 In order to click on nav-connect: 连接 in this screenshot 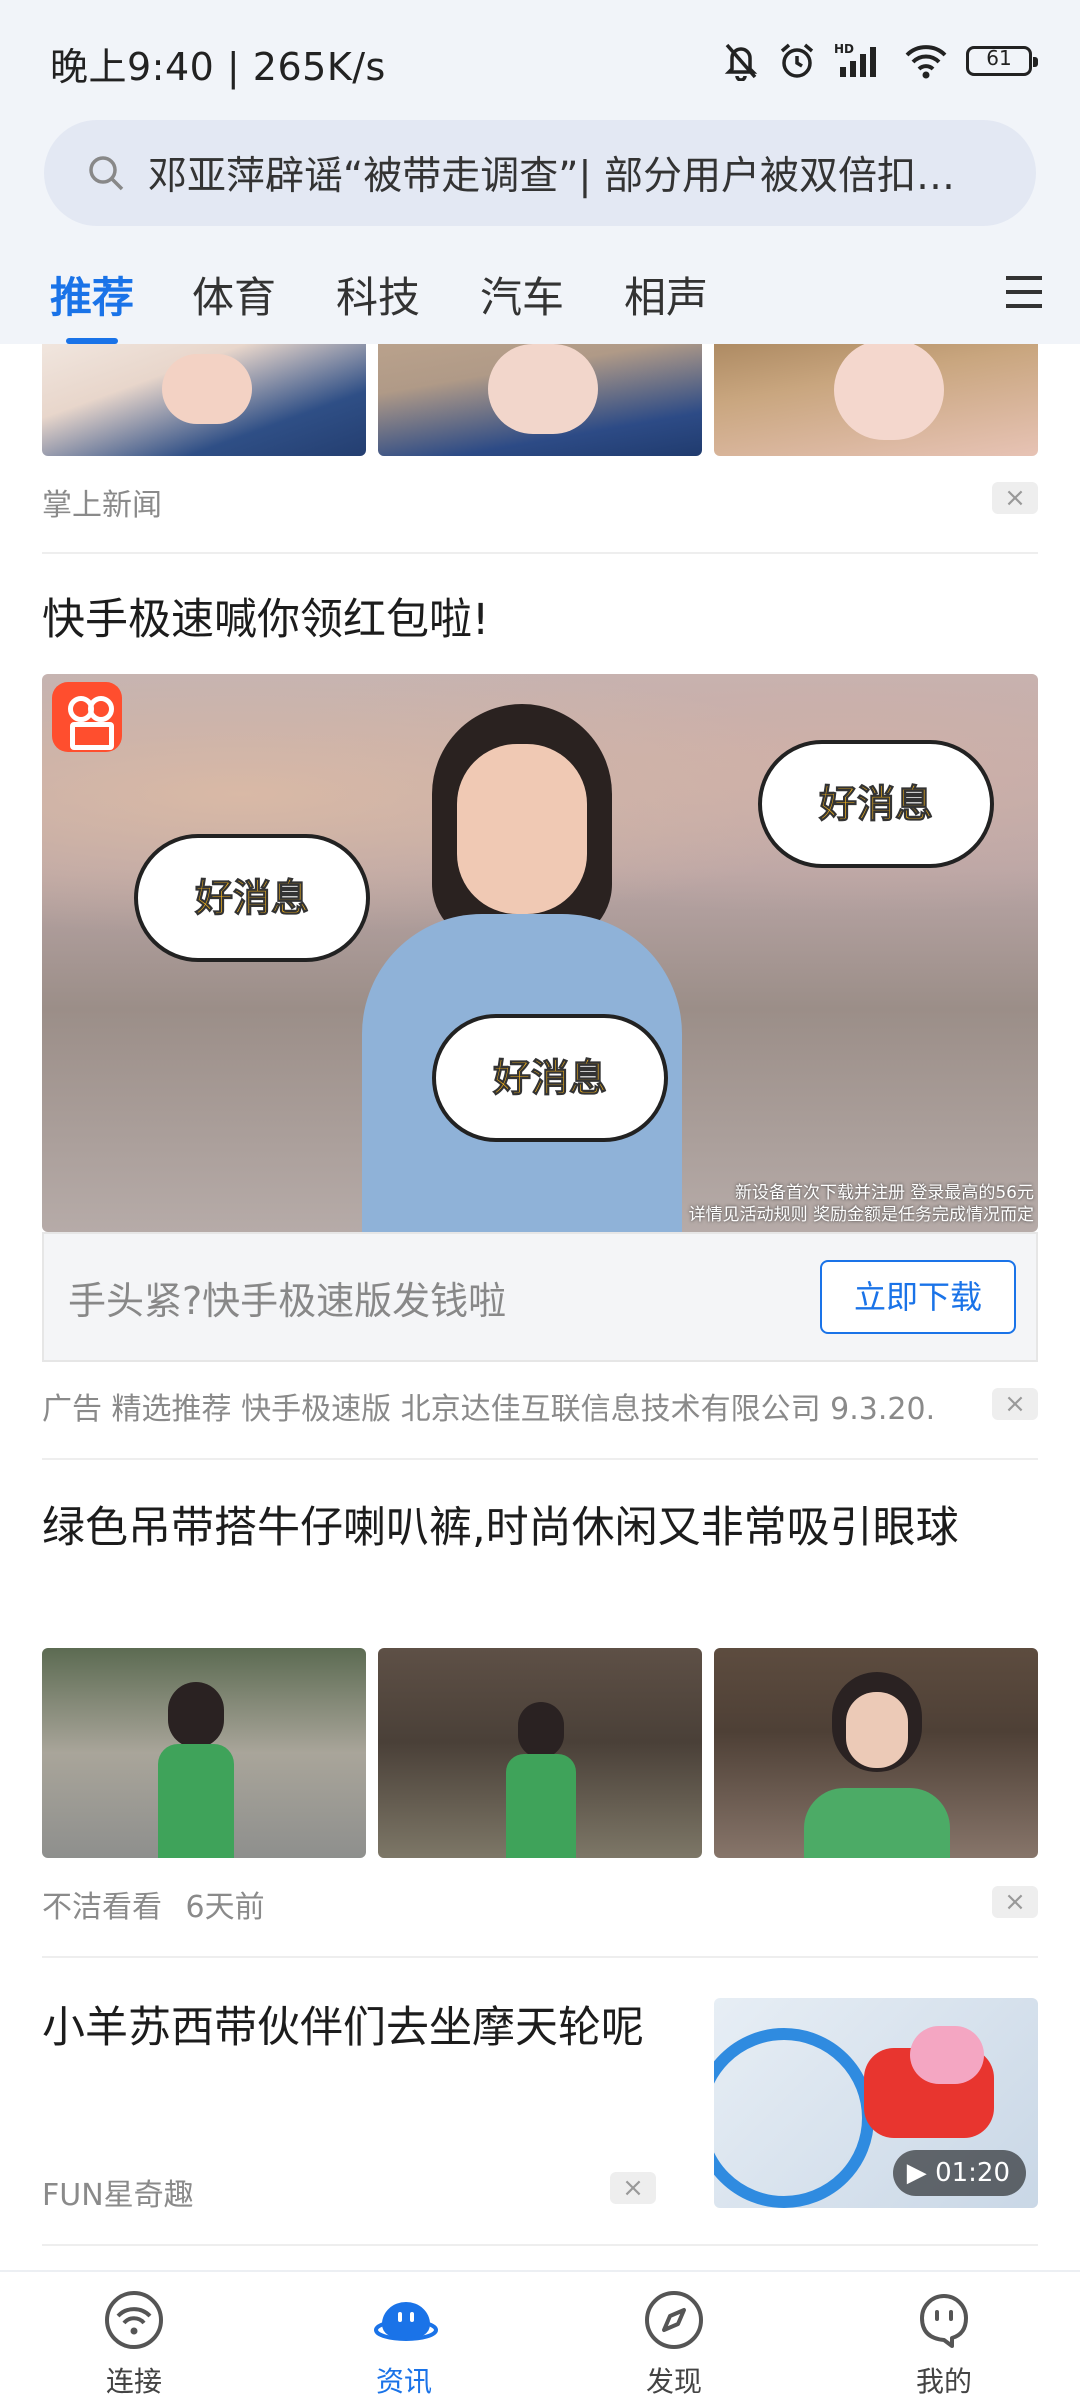, I will do `click(134, 2337)`.